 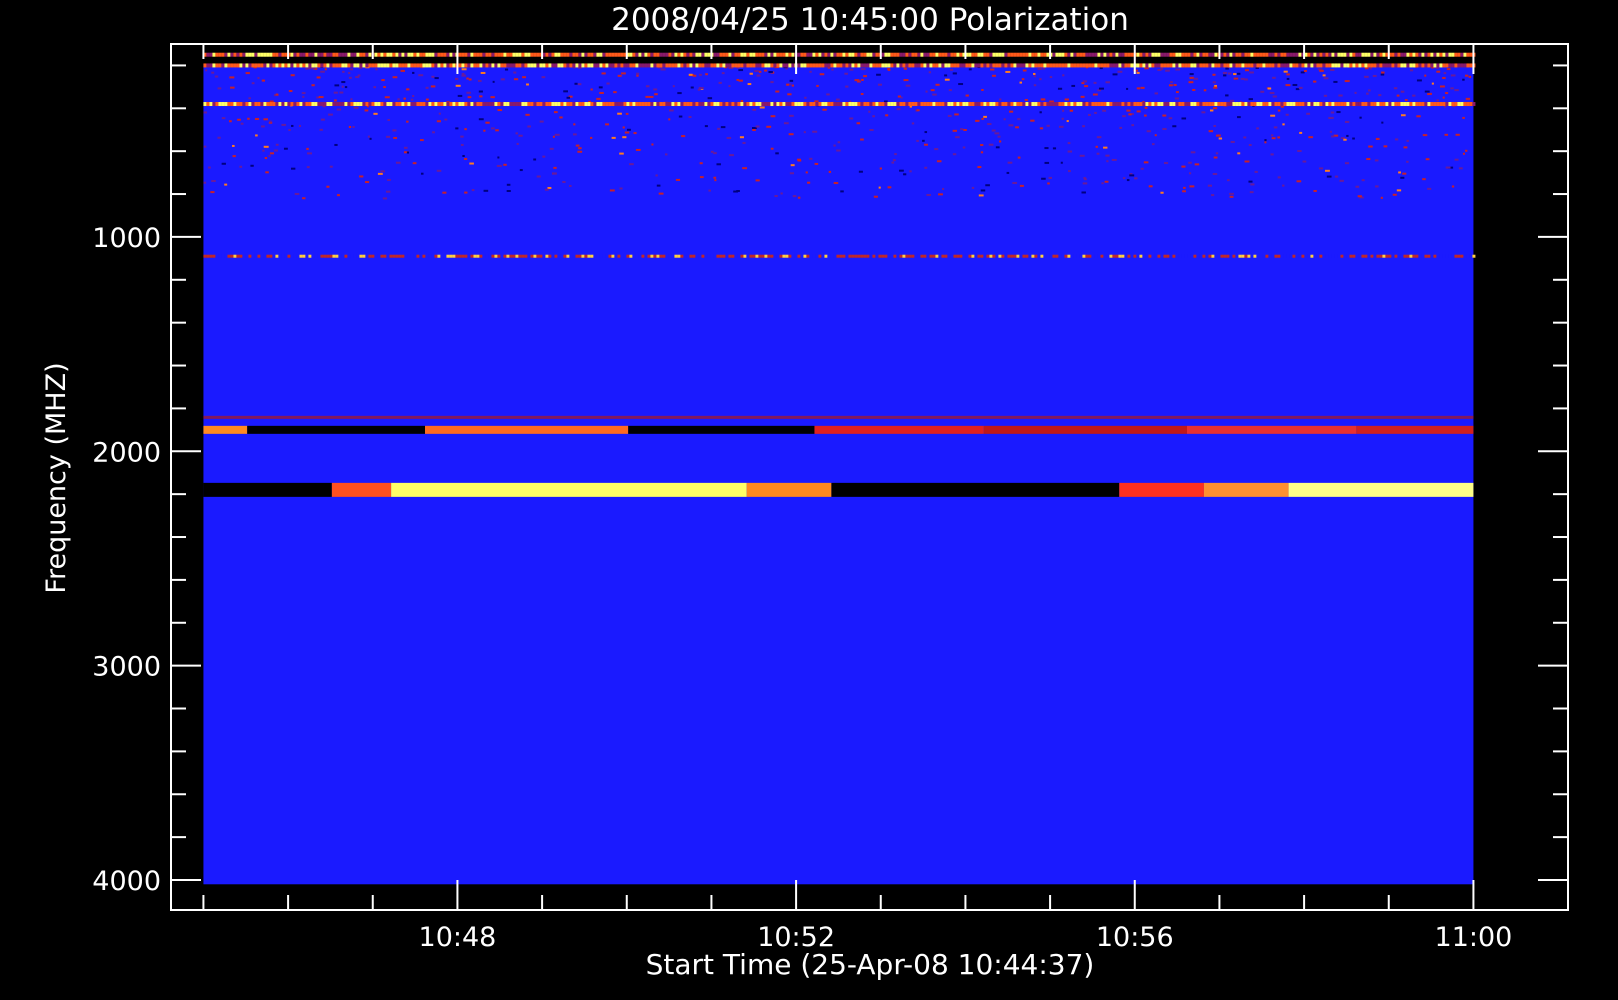 What do you see at coordinates (870, 964) in the screenshot?
I see `x-axis-label: Start Time (25-Apr-08 10:44:37)` at bounding box center [870, 964].